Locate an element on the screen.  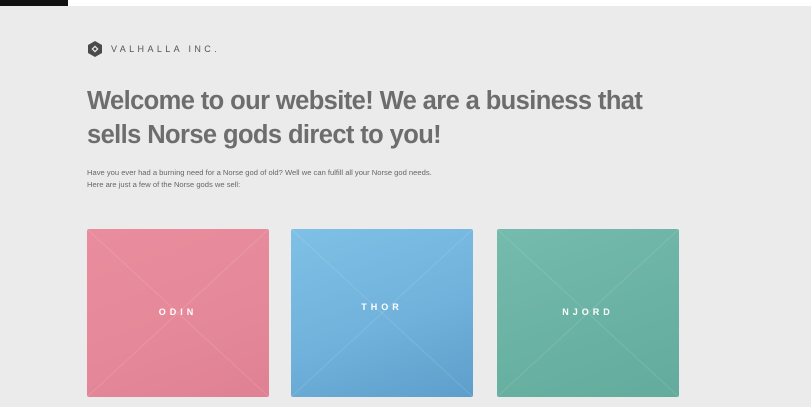
card-title: THOR is located at coordinates (382, 307).